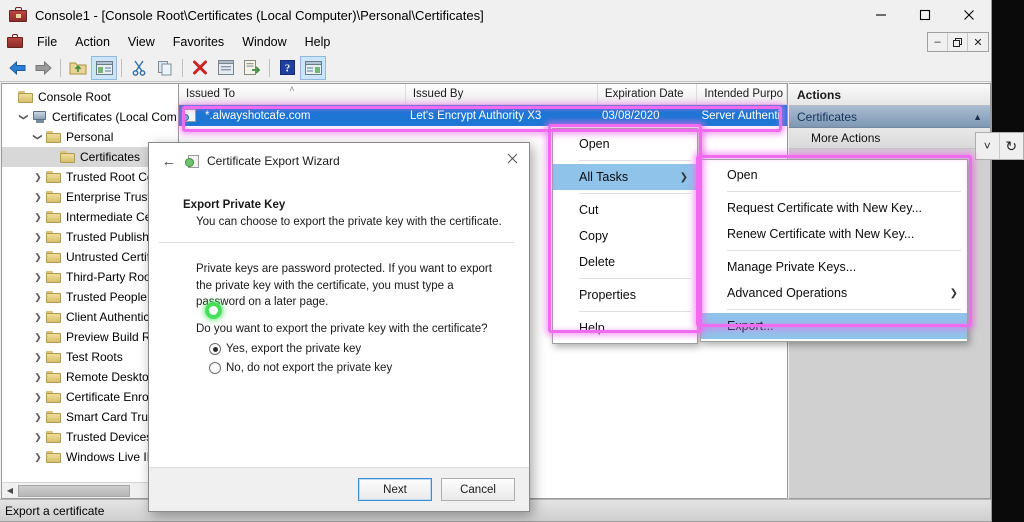 This screenshot has width=1024, height=522. I want to click on next-button: Next, so click(395, 489).